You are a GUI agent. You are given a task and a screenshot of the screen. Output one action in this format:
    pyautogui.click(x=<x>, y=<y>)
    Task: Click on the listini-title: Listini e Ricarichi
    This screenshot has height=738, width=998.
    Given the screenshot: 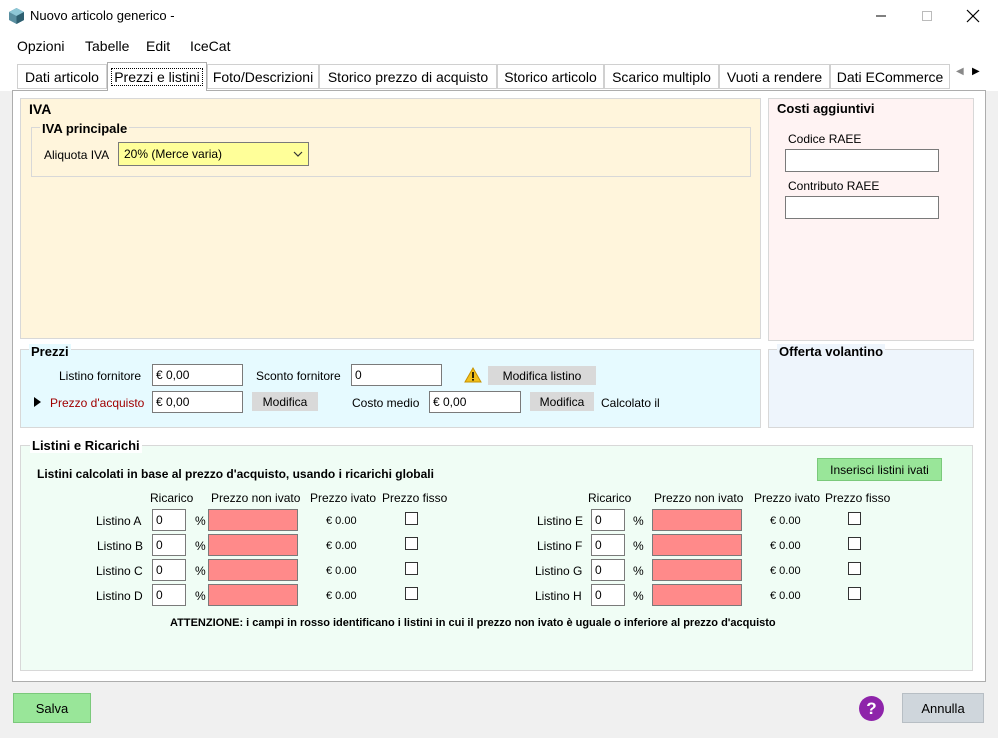 What is the action you would take?
    pyautogui.click(x=86, y=445)
    